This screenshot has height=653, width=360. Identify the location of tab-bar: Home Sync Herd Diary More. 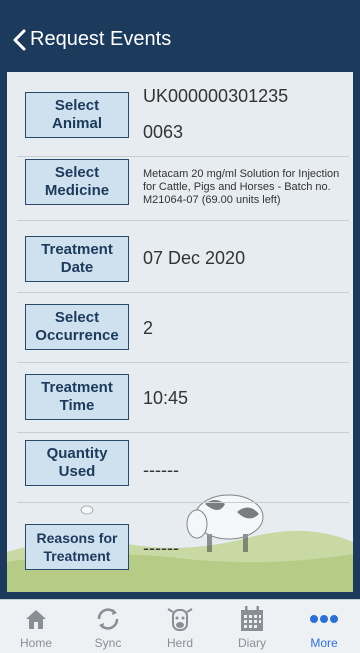
(180, 626).